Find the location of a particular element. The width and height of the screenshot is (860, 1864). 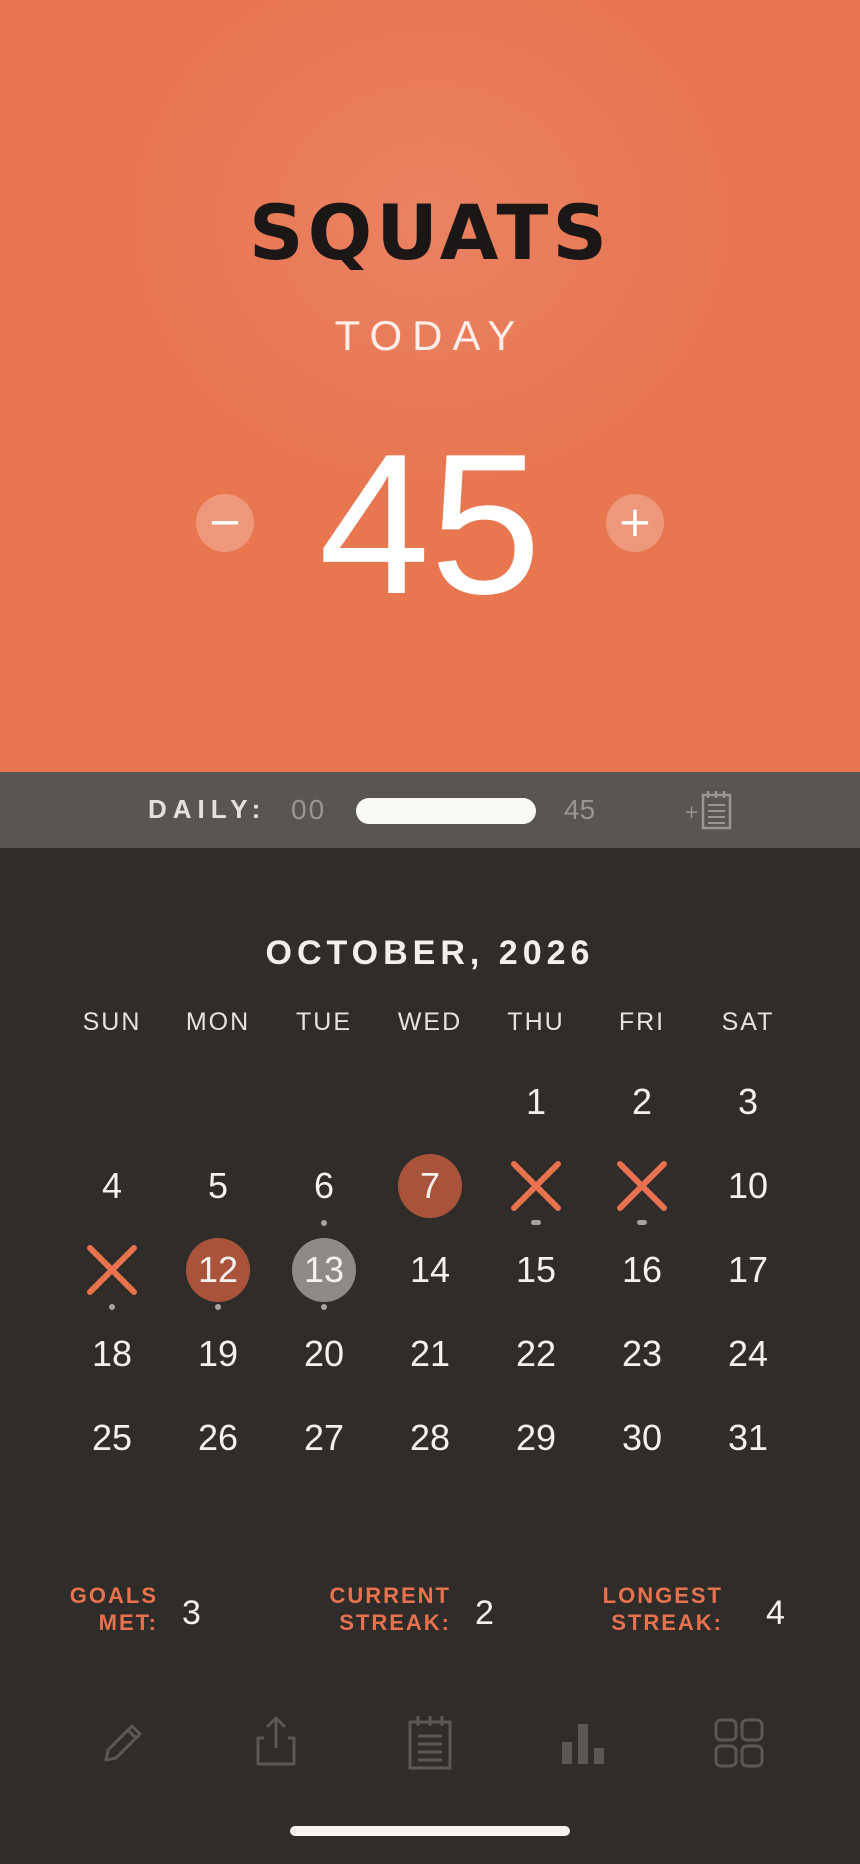

weekday-fri: FRI is located at coordinates (642, 1022).